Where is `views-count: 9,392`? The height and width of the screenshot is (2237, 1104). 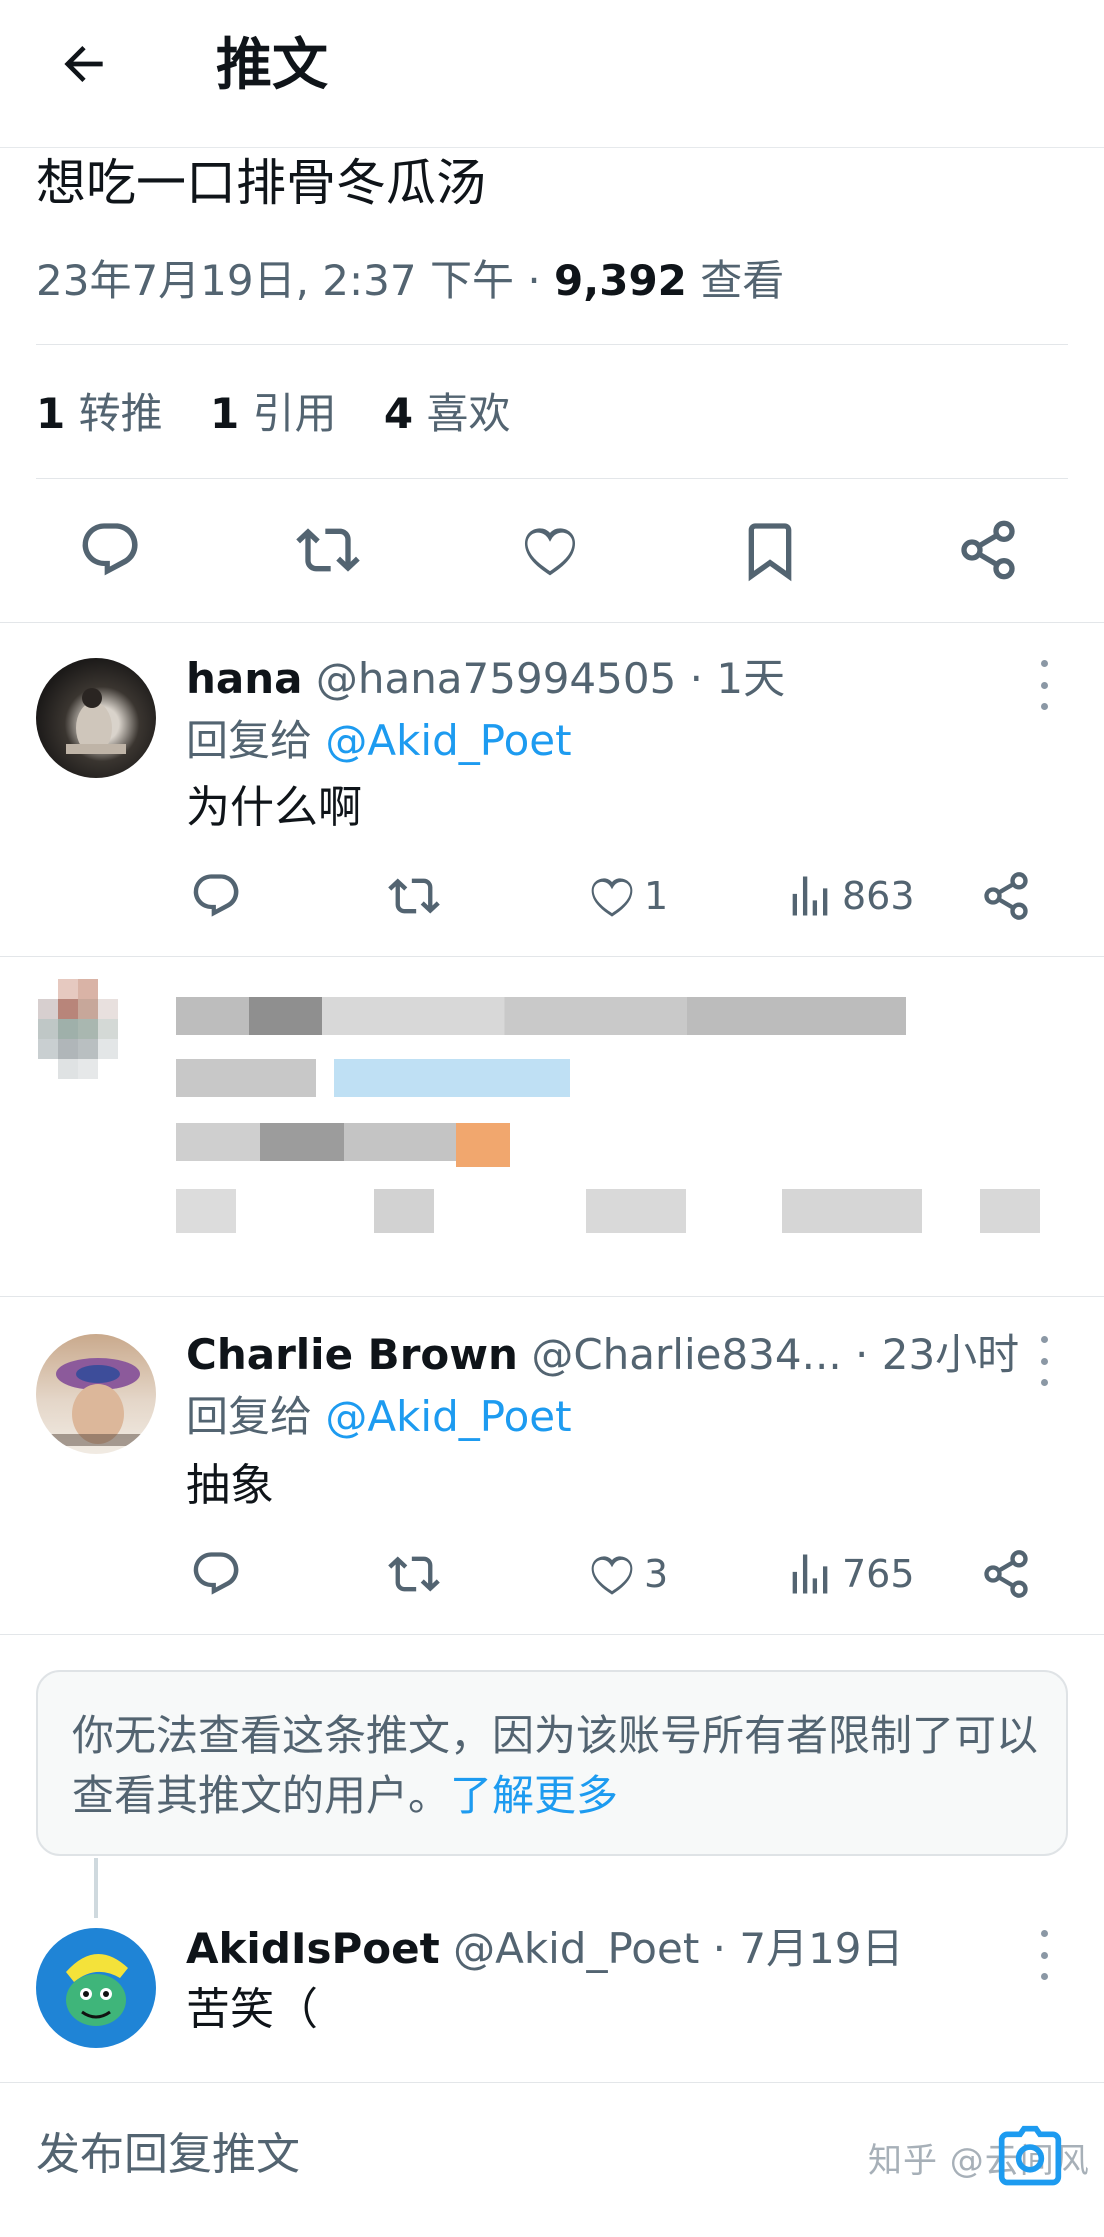 views-count: 9,392 is located at coordinates (620, 280).